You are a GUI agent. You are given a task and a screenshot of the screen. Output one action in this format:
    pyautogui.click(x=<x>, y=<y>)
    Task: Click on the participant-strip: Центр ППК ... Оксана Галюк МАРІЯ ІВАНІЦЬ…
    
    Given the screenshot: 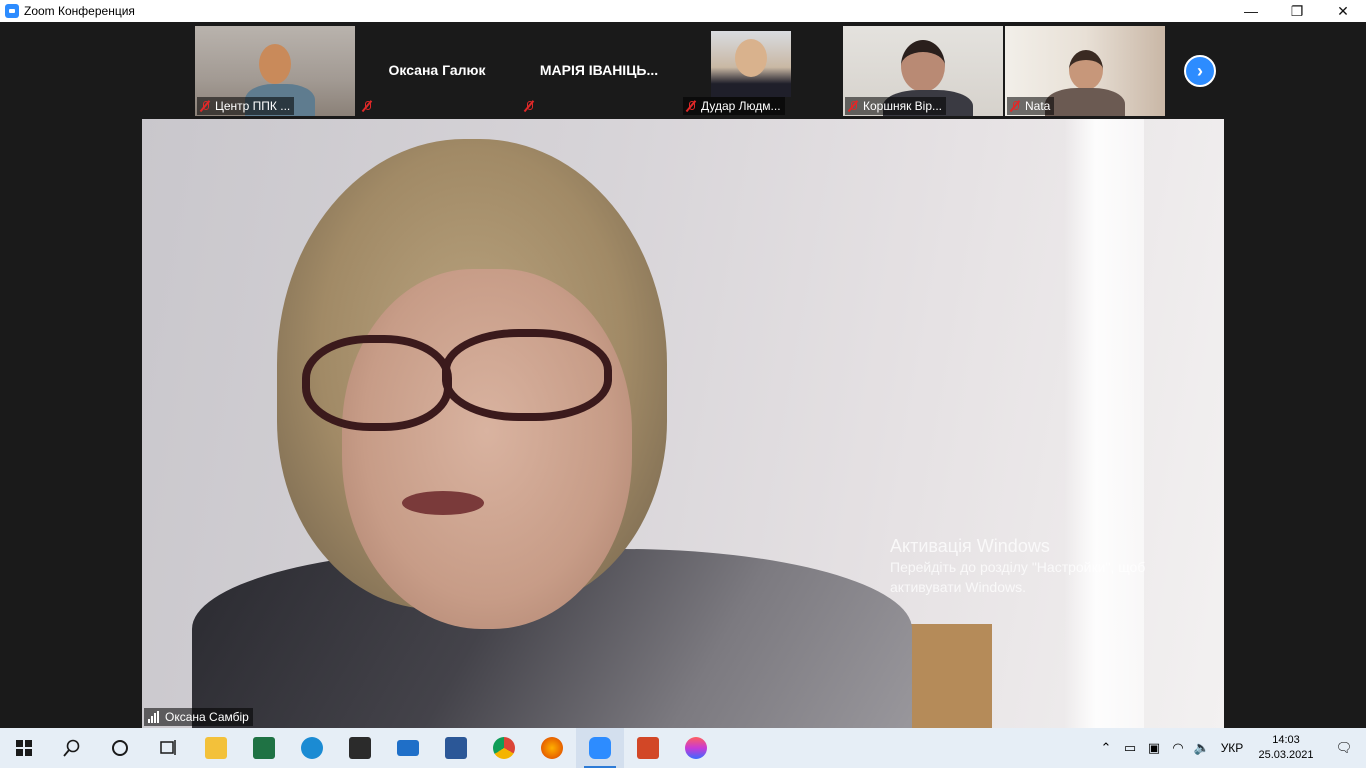 What is the action you would take?
    pyautogui.click(x=680, y=71)
    